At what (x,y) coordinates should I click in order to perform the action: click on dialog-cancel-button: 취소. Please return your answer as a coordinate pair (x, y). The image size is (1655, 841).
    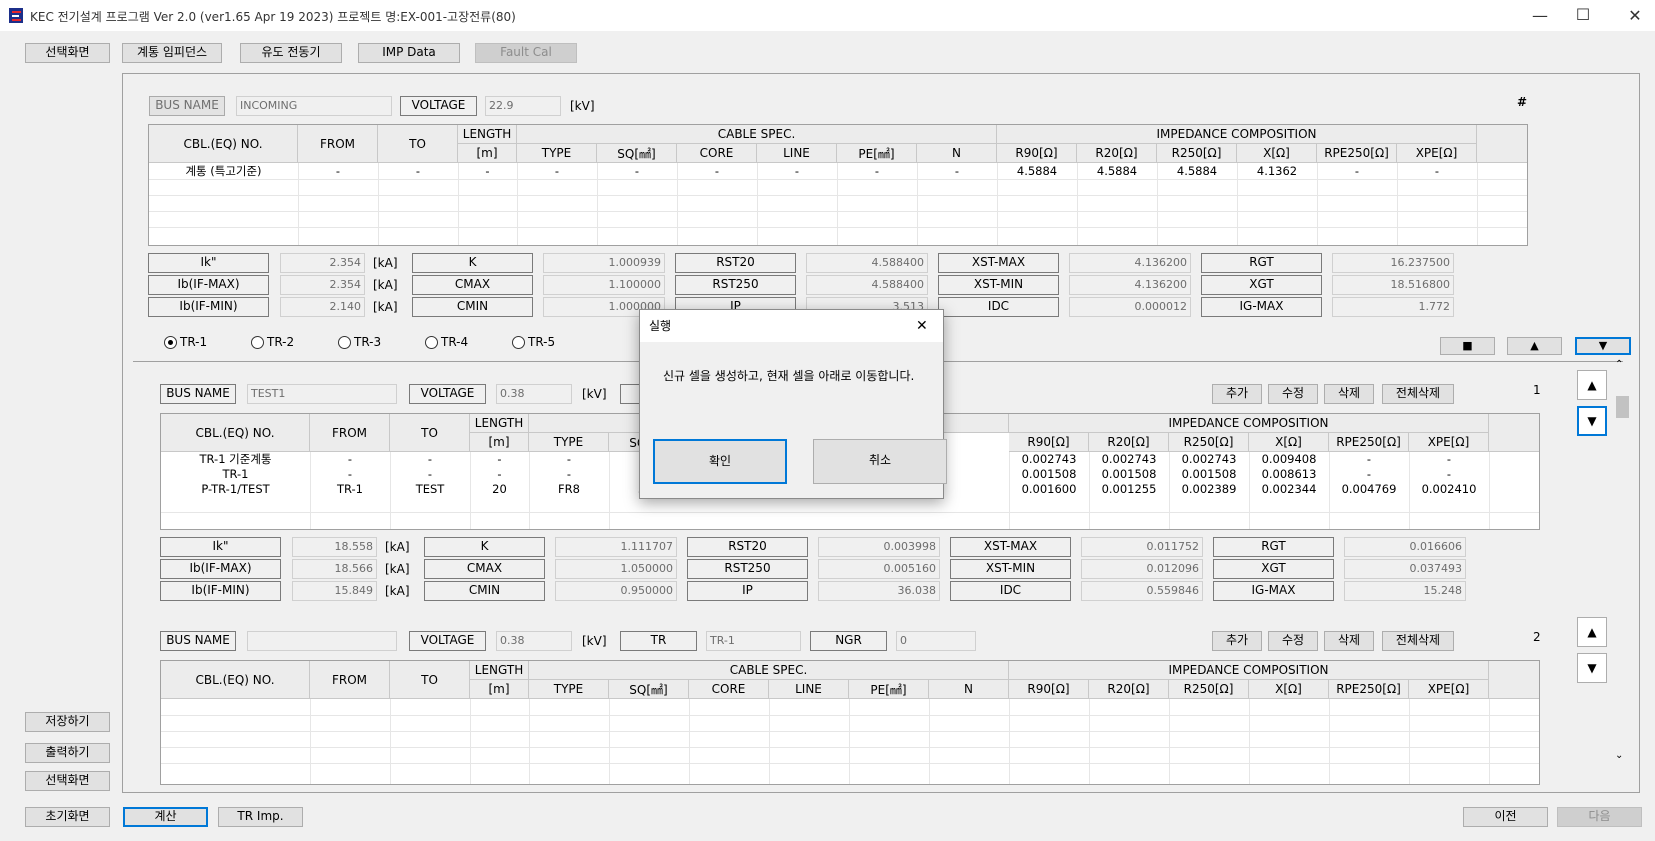
    Looking at the image, I should click on (880, 461).